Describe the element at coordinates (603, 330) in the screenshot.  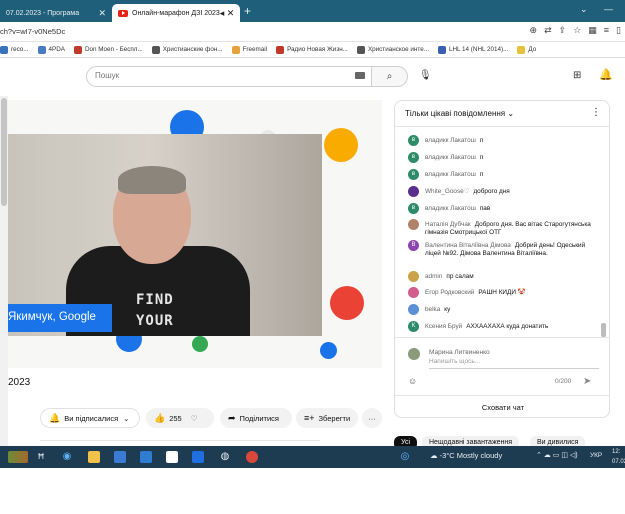
I see `chat-scrollbar-thumb` at that location.